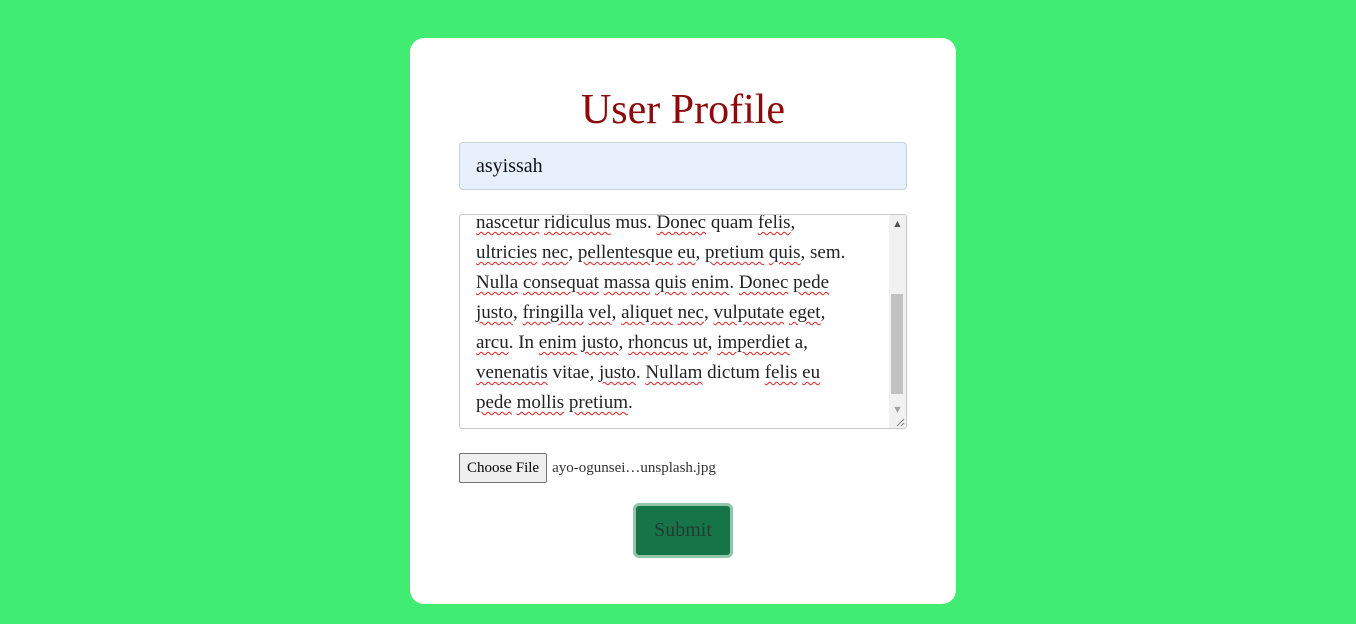  What do you see at coordinates (897, 409) in the screenshot?
I see `scroll-down-icon: ▼` at bounding box center [897, 409].